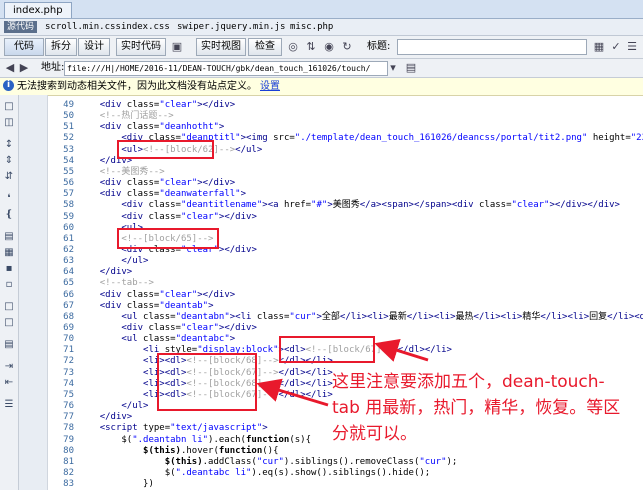  I want to click on arrow-to-block67, so click(401, 350).